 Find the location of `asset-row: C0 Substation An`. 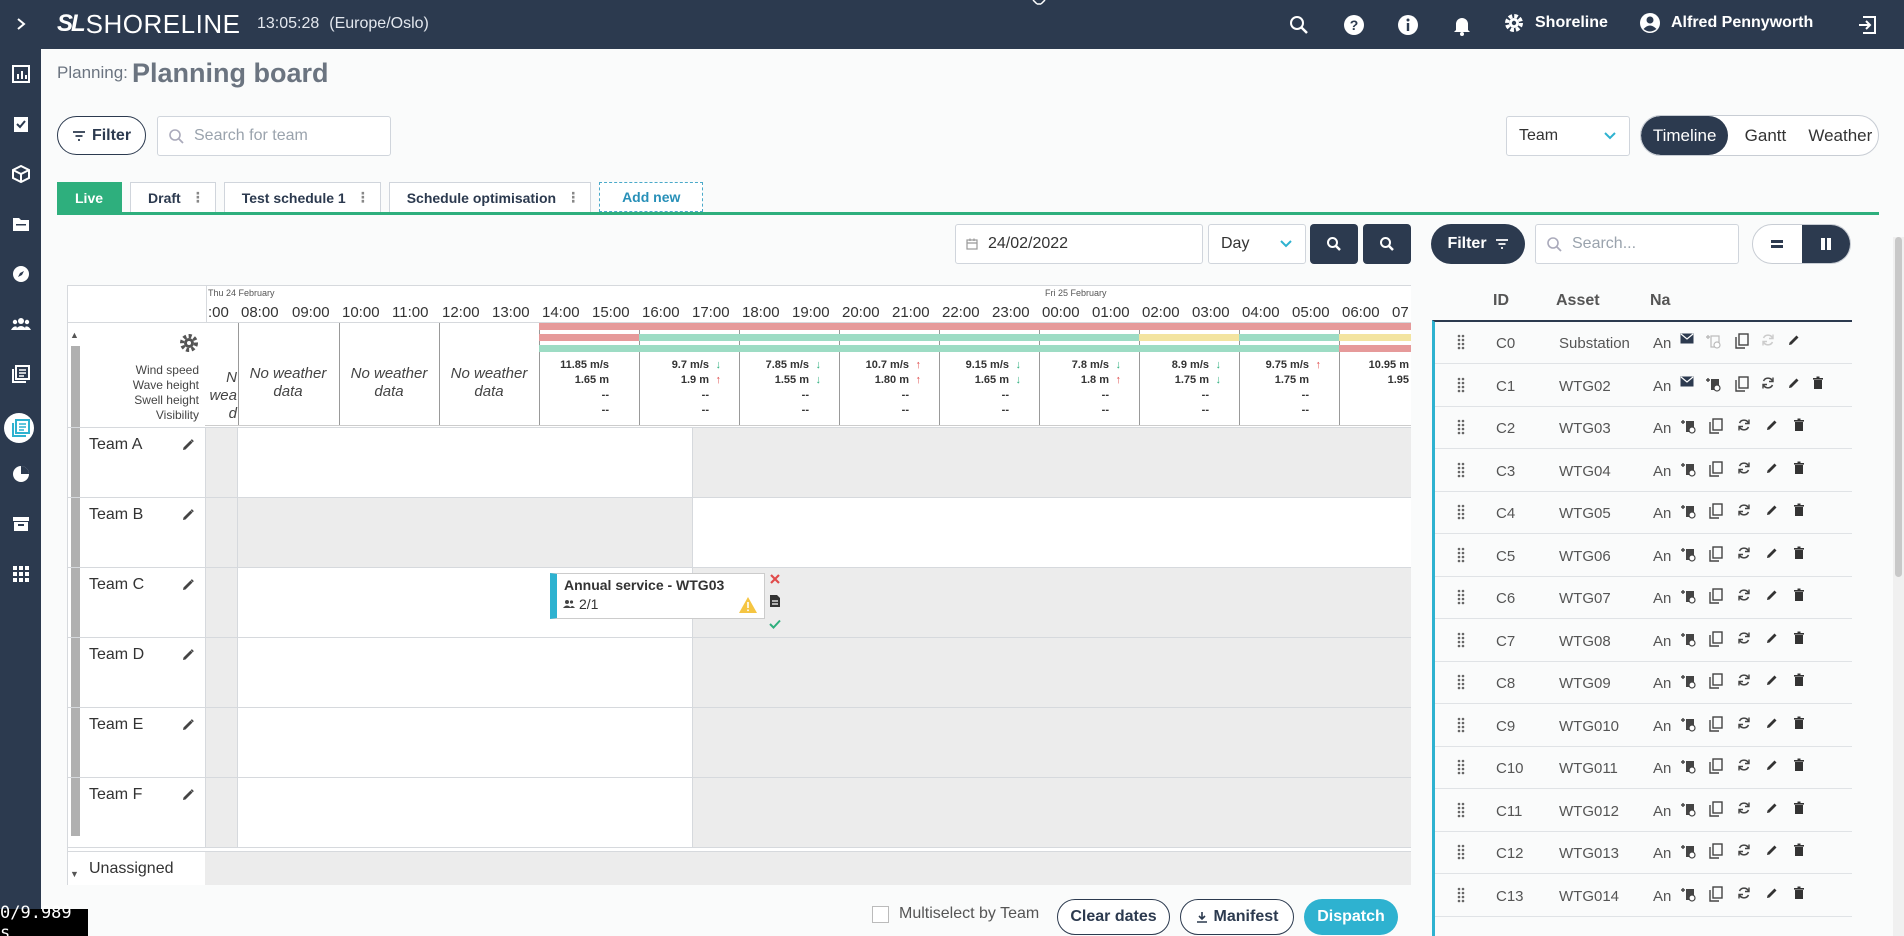

asset-row: C0 Substation An is located at coordinates (1643, 343).